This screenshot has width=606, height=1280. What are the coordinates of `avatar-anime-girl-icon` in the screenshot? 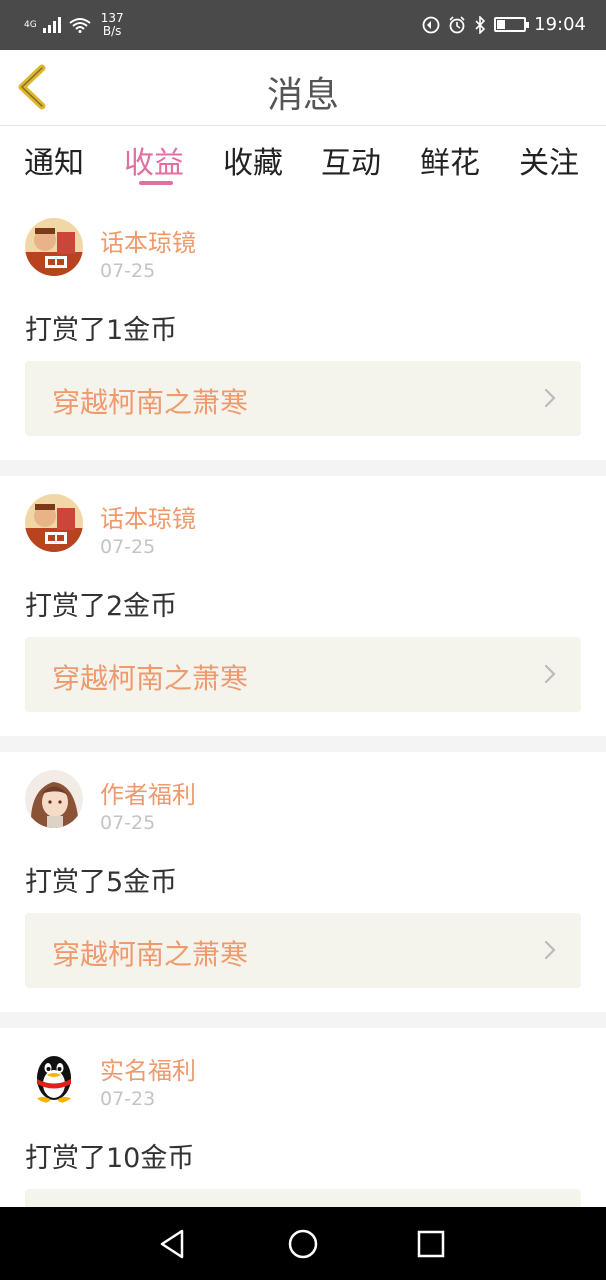 It's located at (54, 799).